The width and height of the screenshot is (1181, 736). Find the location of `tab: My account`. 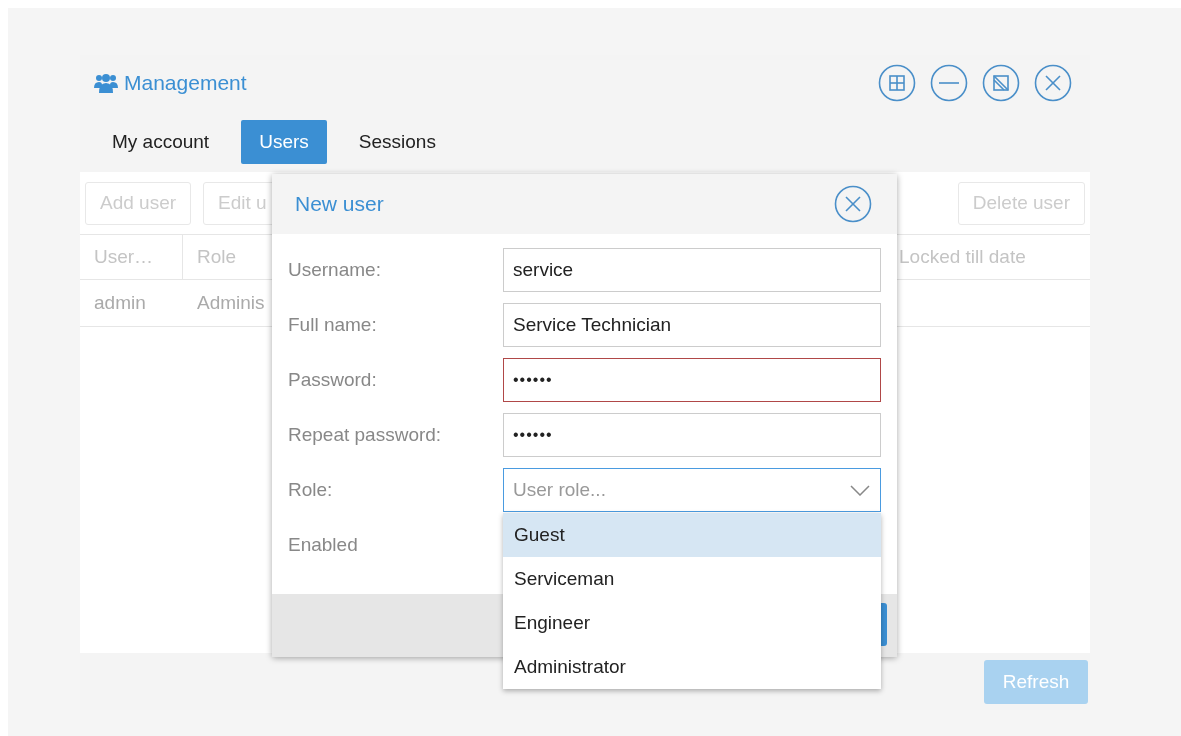

tab: My account is located at coordinates (161, 142).